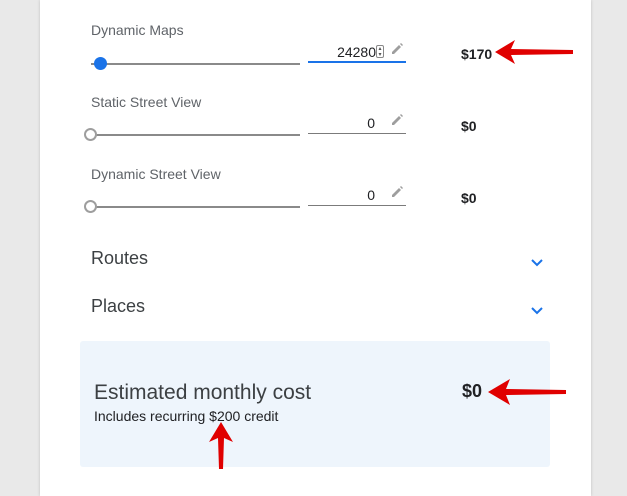 Image resolution: width=627 pixels, height=496 pixels. I want to click on static-street-view-label: Static Street View, so click(146, 102).